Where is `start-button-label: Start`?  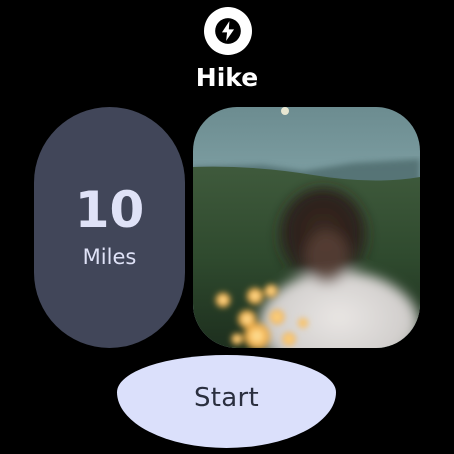
start-button-label: Start is located at coordinates (226, 397).